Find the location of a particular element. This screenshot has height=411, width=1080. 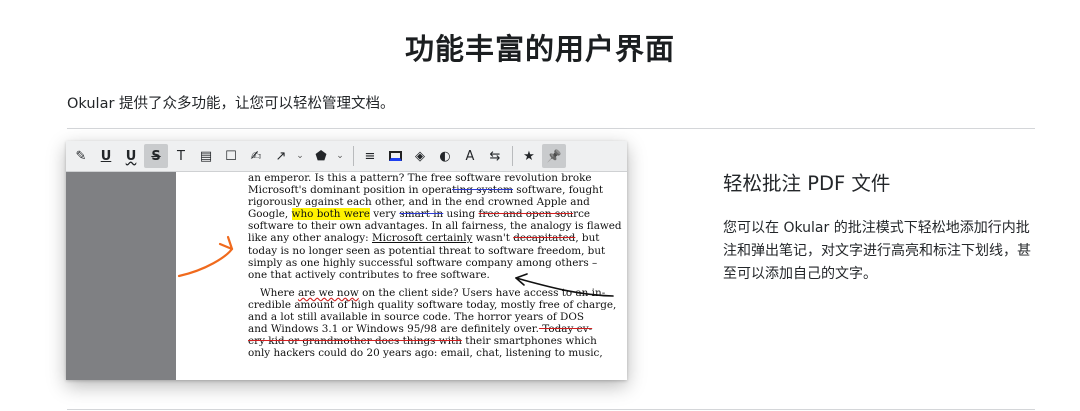

arrow-icon: ↗ is located at coordinates (281, 156).